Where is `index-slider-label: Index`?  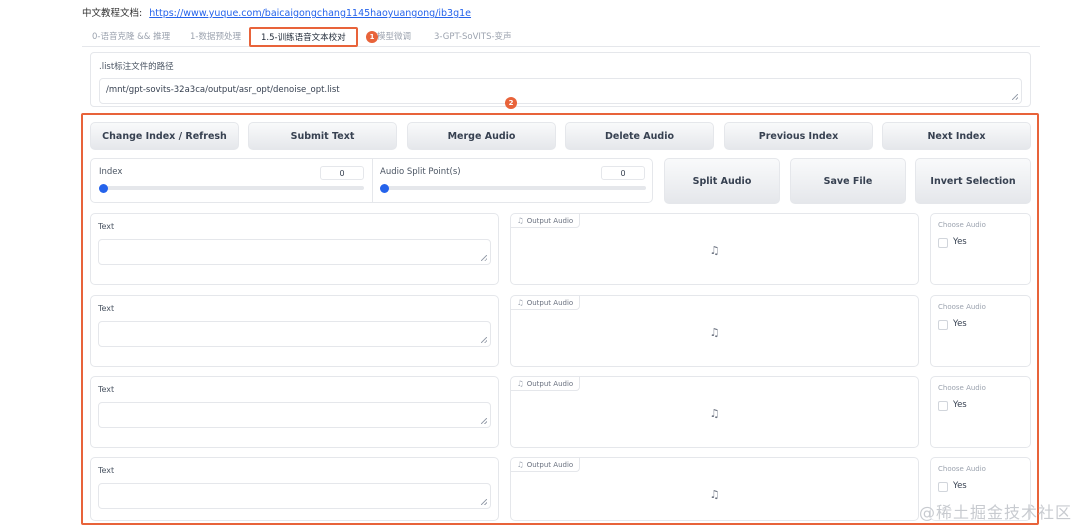
index-slider-label: Index is located at coordinates (111, 172).